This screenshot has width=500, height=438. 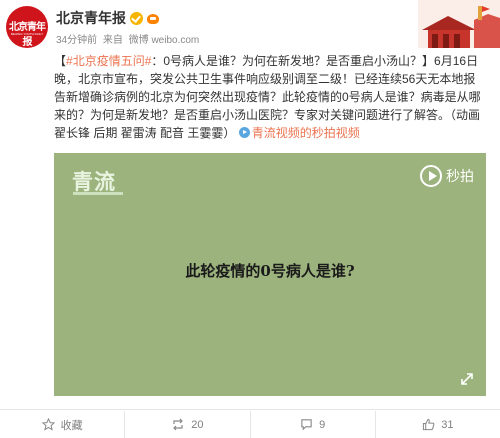 What do you see at coordinates (305, 133) in the screenshot?
I see `video-link-label: 青流视频的秒拍视频` at bounding box center [305, 133].